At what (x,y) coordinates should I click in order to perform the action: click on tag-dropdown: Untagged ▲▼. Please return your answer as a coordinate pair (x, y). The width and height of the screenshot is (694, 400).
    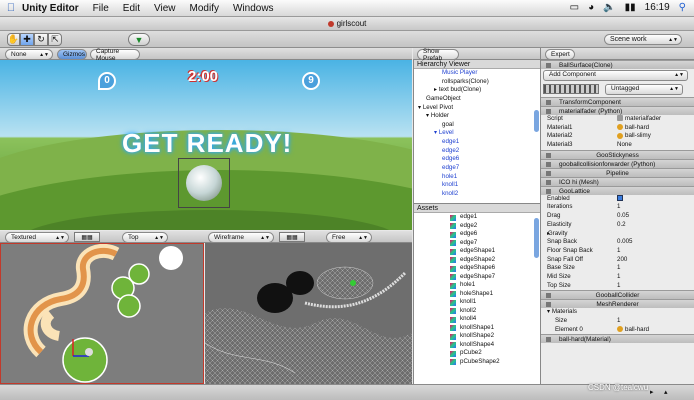
    Looking at the image, I should click on (644, 89).